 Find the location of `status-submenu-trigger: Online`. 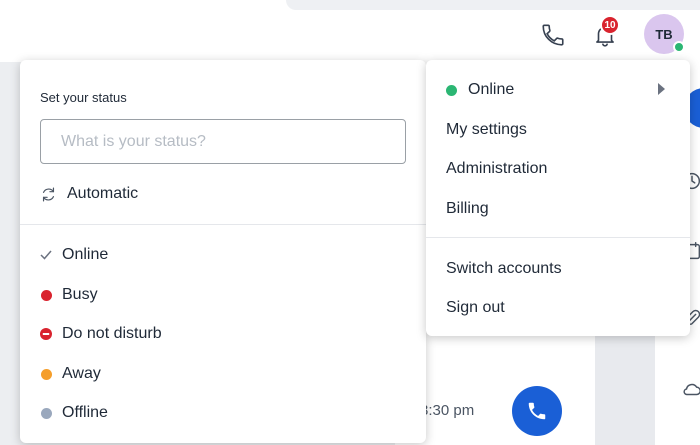

status-submenu-trigger: Online is located at coordinates (480, 90).